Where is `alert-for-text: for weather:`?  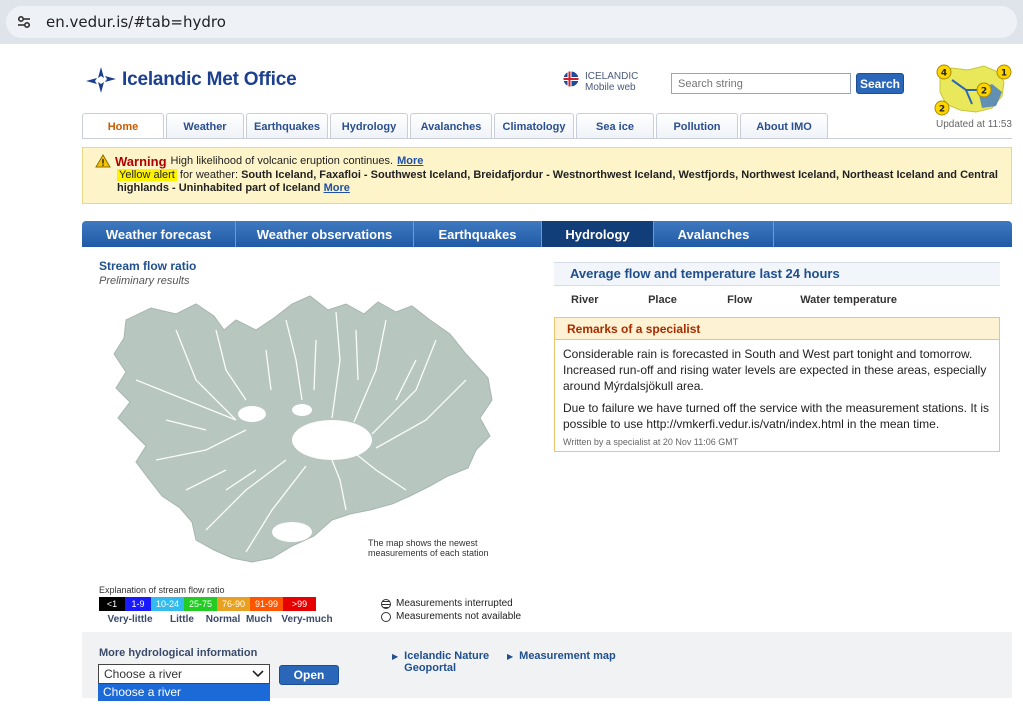 alert-for-text: for weather: is located at coordinates (209, 175).